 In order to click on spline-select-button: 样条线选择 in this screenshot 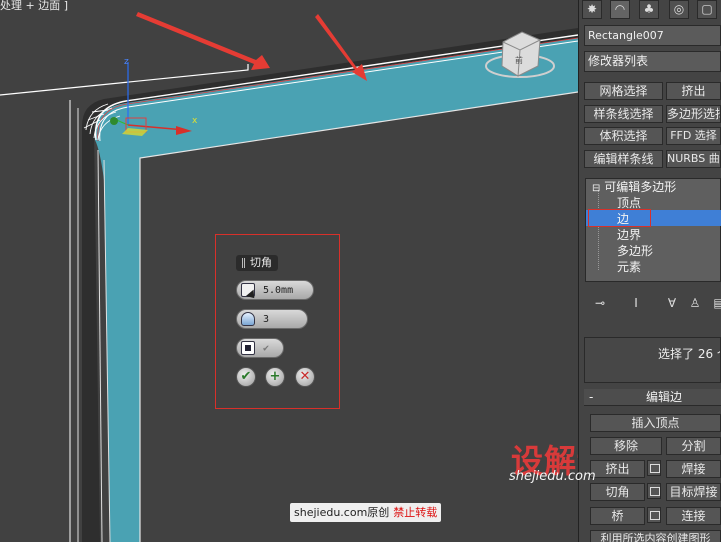, I will do `click(623, 114)`.